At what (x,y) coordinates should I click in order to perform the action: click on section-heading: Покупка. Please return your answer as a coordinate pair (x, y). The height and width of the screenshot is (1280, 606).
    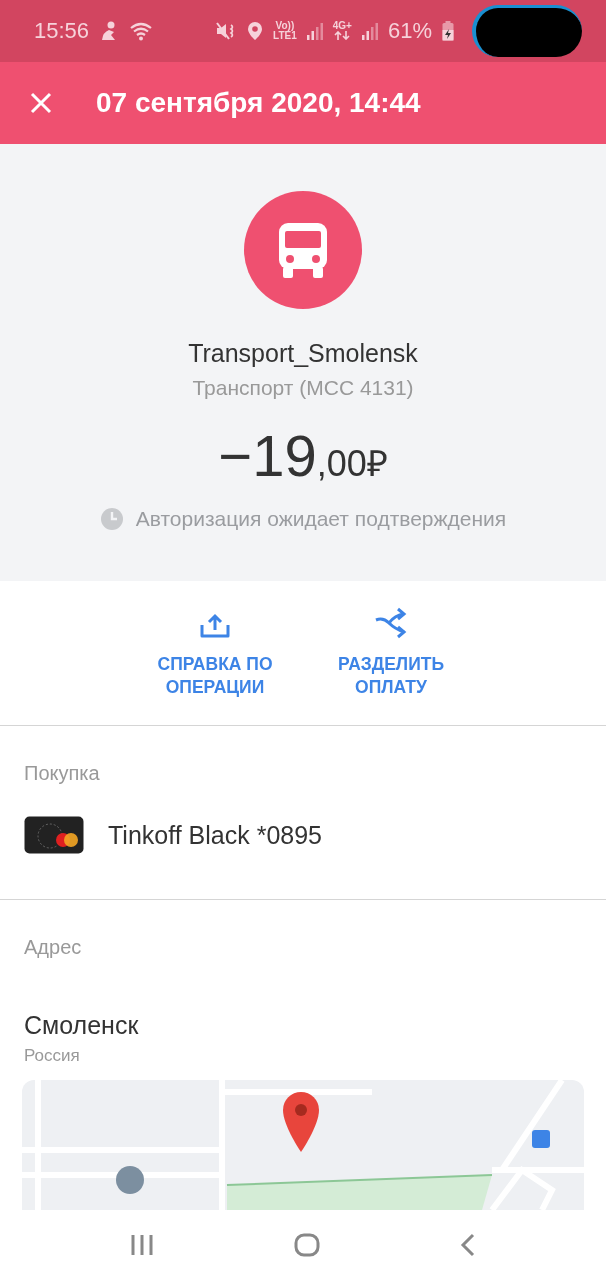
    Looking at the image, I should click on (62, 773).